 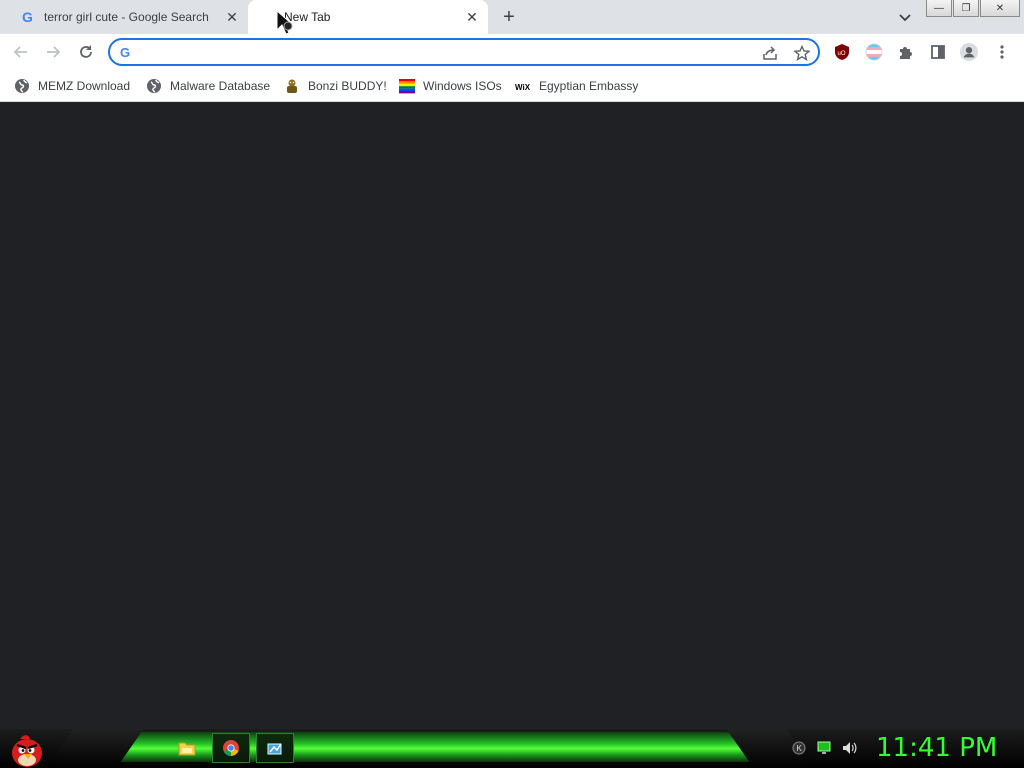 What do you see at coordinates (95, 748) in the screenshot?
I see `taskbar-decor-left` at bounding box center [95, 748].